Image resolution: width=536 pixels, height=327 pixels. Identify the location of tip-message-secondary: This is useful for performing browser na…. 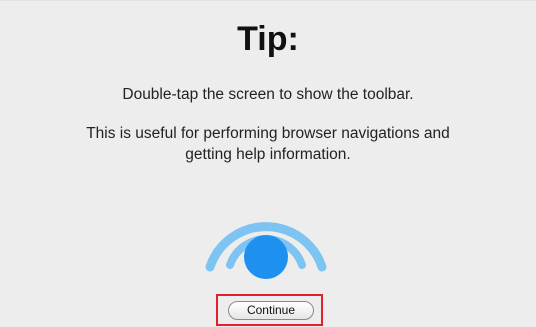
(268, 144).